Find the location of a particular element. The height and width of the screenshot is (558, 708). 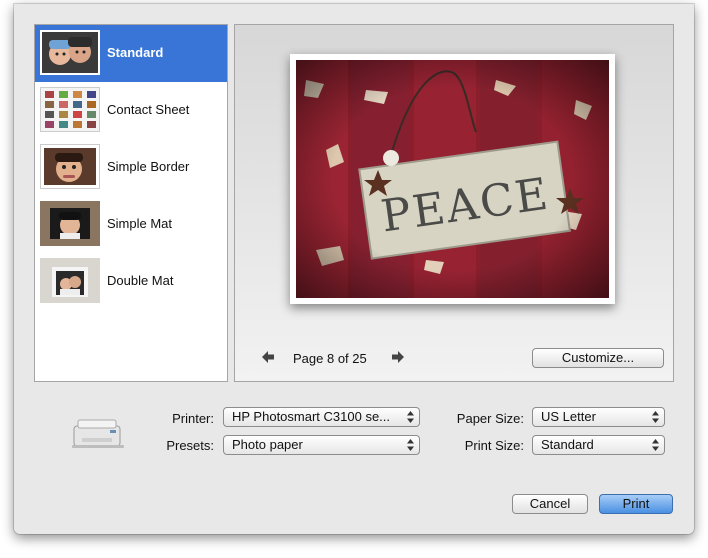

layout-label: Double Mat is located at coordinates (140, 280).